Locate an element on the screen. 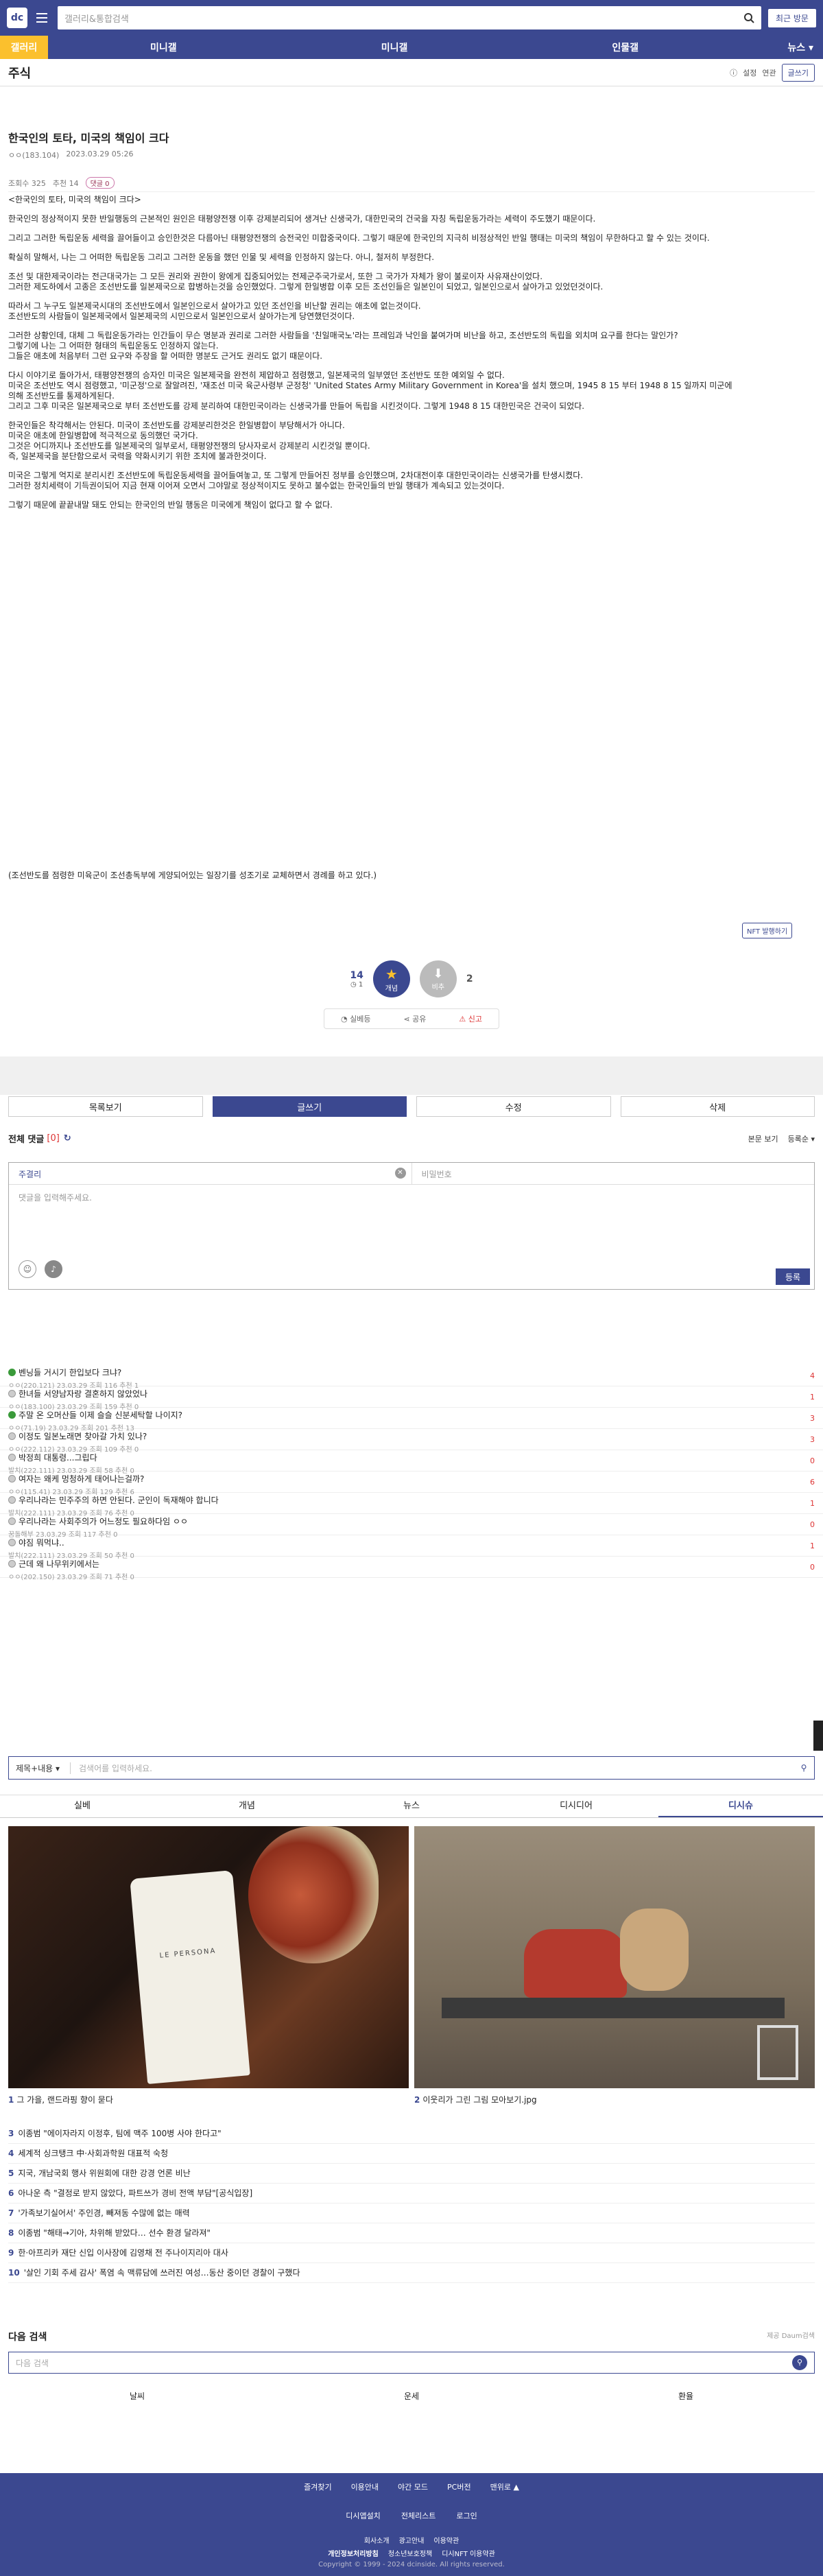 The height and width of the screenshot is (2576, 823). footer-pc: PC버전 is located at coordinates (459, 2486).